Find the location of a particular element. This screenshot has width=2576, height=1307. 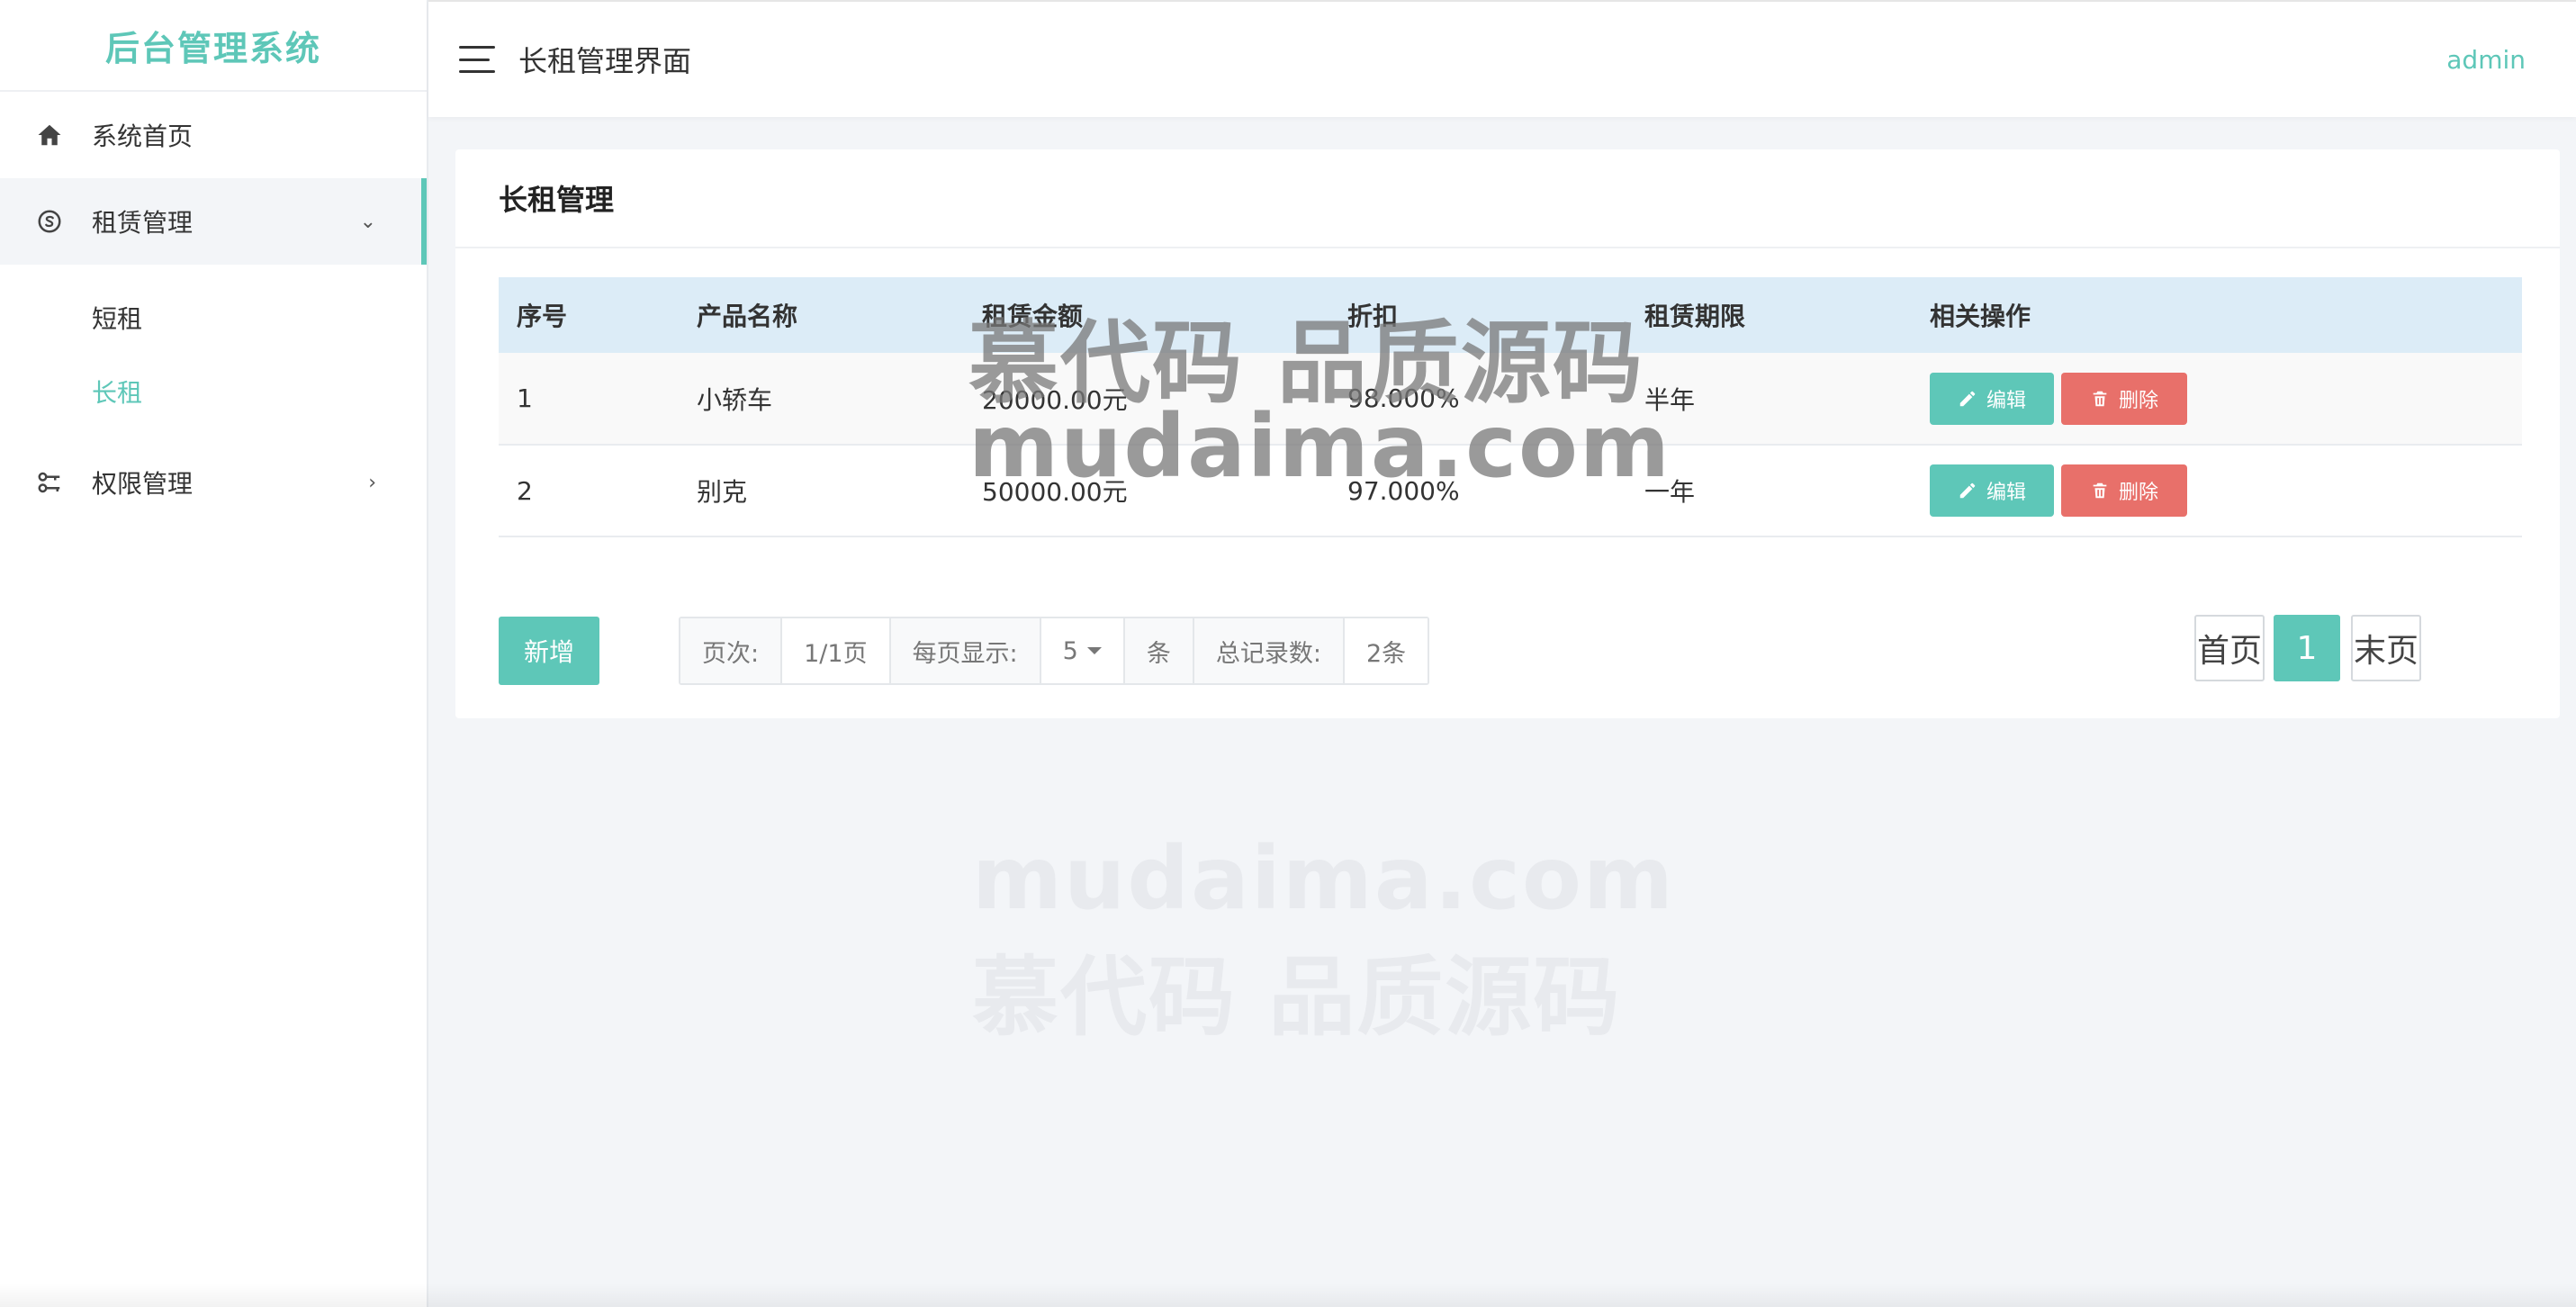

menu-toggle-icon is located at coordinates (477, 60).